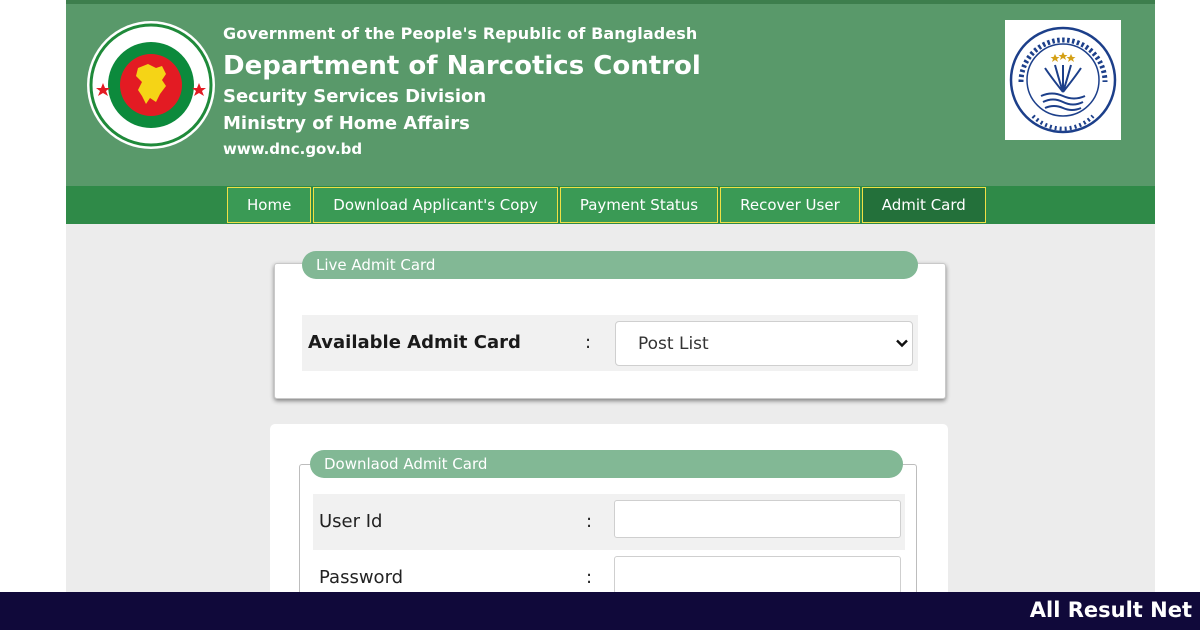  What do you see at coordinates (923, 205) in the screenshot?
I see `nav-item-admit-card: Admit Card` at bounding box center [923, 205].